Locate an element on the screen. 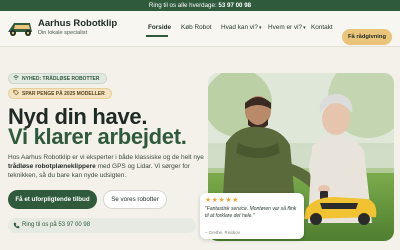  review-author: – Grethe, Risskov is located at coordinates (222, 232).